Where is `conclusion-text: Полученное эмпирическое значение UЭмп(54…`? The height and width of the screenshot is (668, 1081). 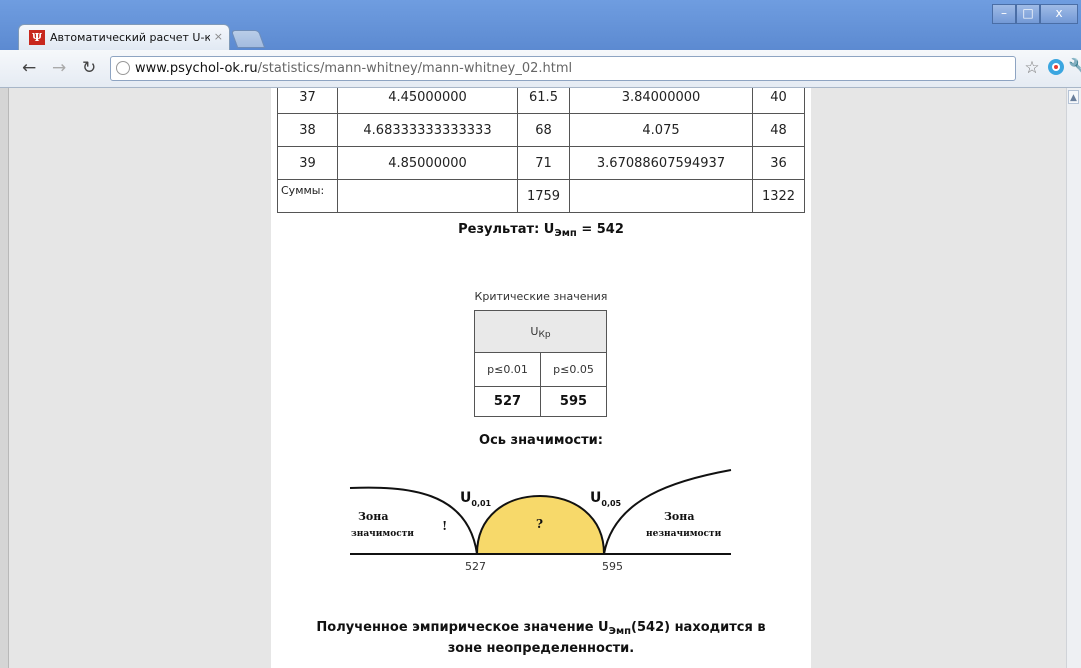
conclusion-text: Полученное эмпирическое значение UЭмп(54… is located at coordinates (541, 638).